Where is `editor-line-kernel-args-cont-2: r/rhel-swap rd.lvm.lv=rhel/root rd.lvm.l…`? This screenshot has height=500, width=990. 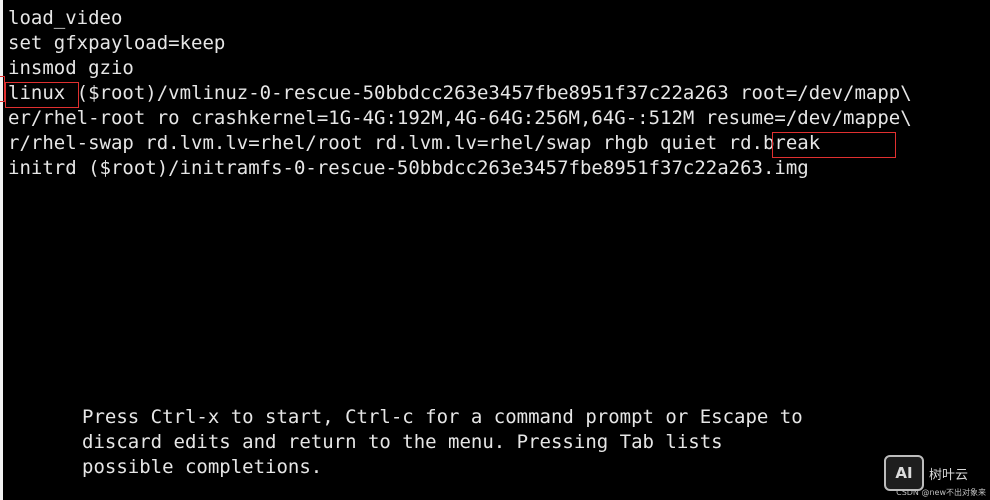
editor-line-kernel-args-cont-2: r/rhel-swap rd.lvm.lv=rhel/root rd.lvm.l… is located at coordinates (495, 143).